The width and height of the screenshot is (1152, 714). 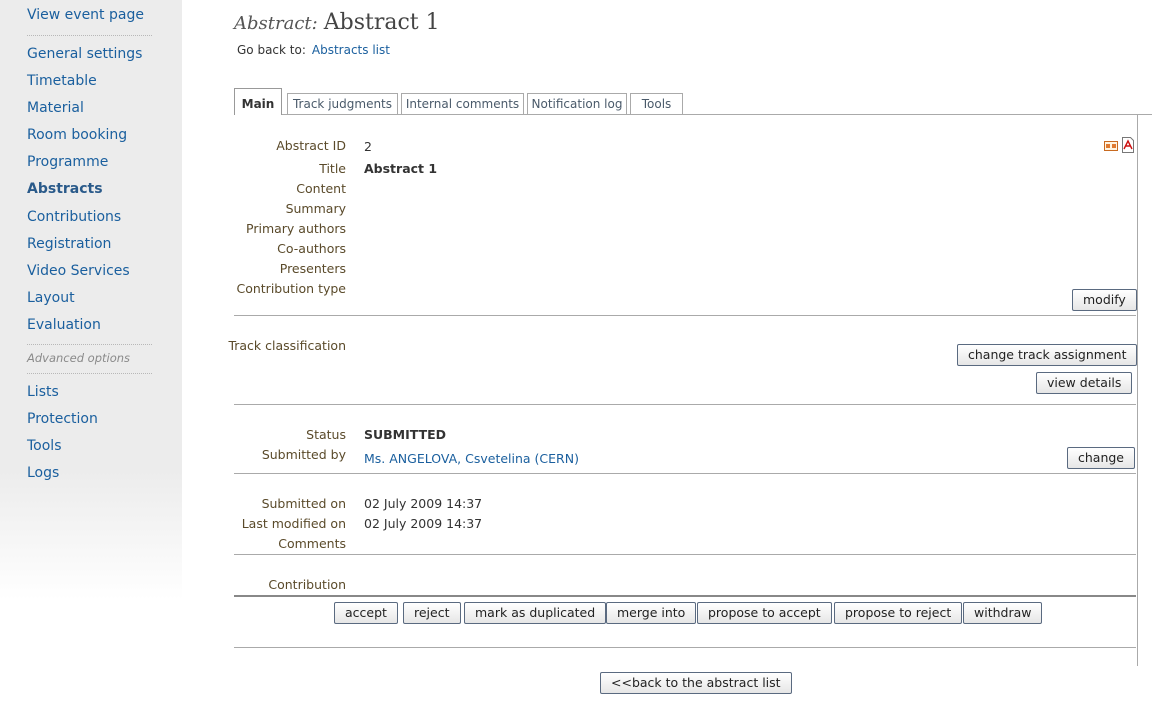 I want to click on withdraw-button: withdraw, so click(x=1003, y=613).